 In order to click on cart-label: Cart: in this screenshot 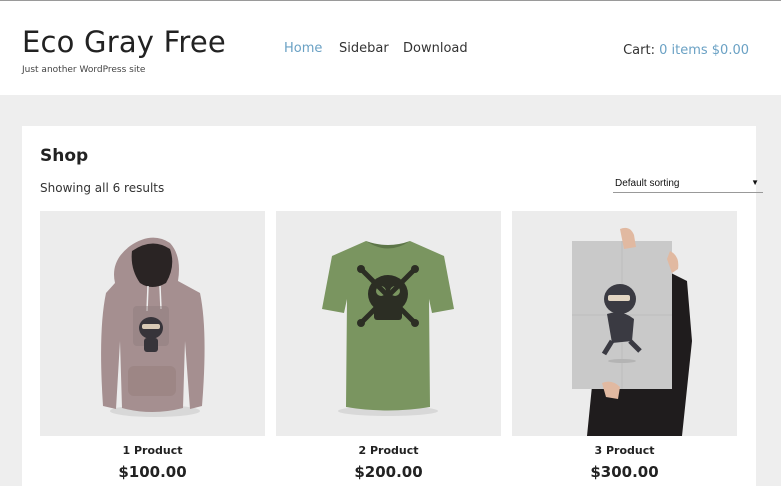, I will do `click(639, 50)`.